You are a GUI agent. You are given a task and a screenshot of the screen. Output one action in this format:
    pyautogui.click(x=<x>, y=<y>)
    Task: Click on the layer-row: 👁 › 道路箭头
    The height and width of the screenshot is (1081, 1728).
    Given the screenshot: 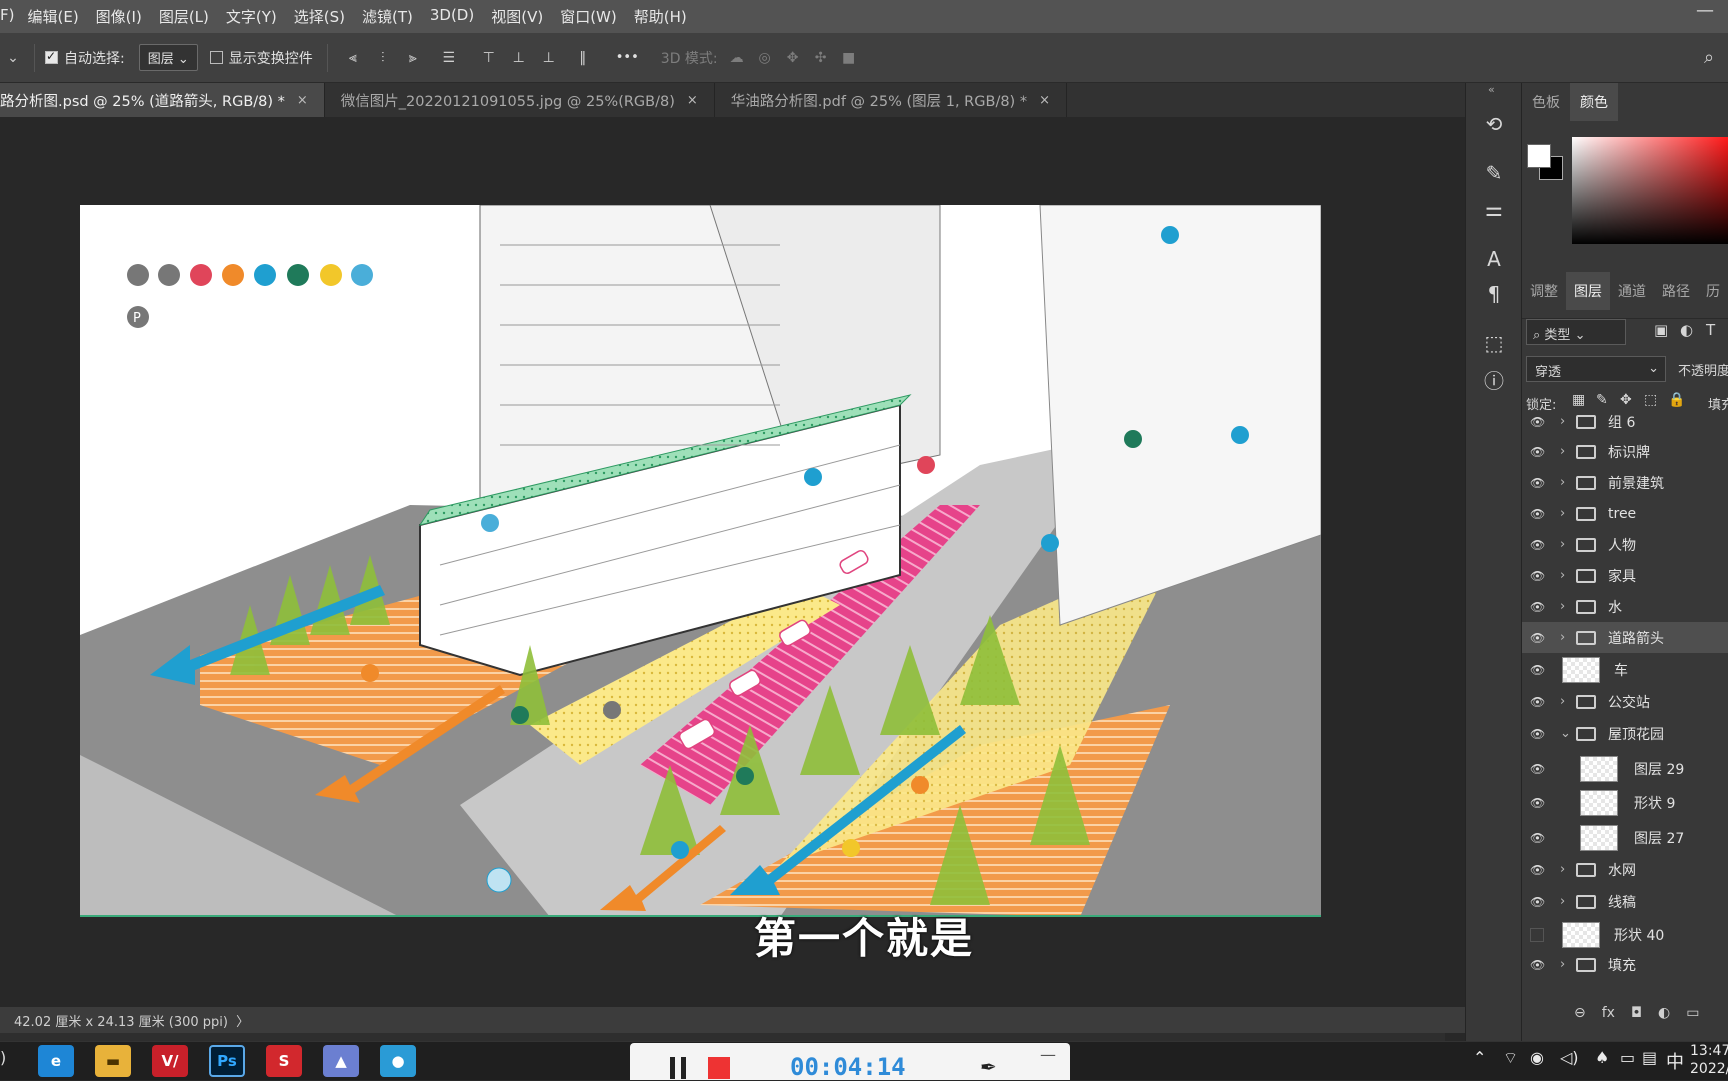 What is the action you would take?
    pyautogui.click(x=1625, y=637)
    